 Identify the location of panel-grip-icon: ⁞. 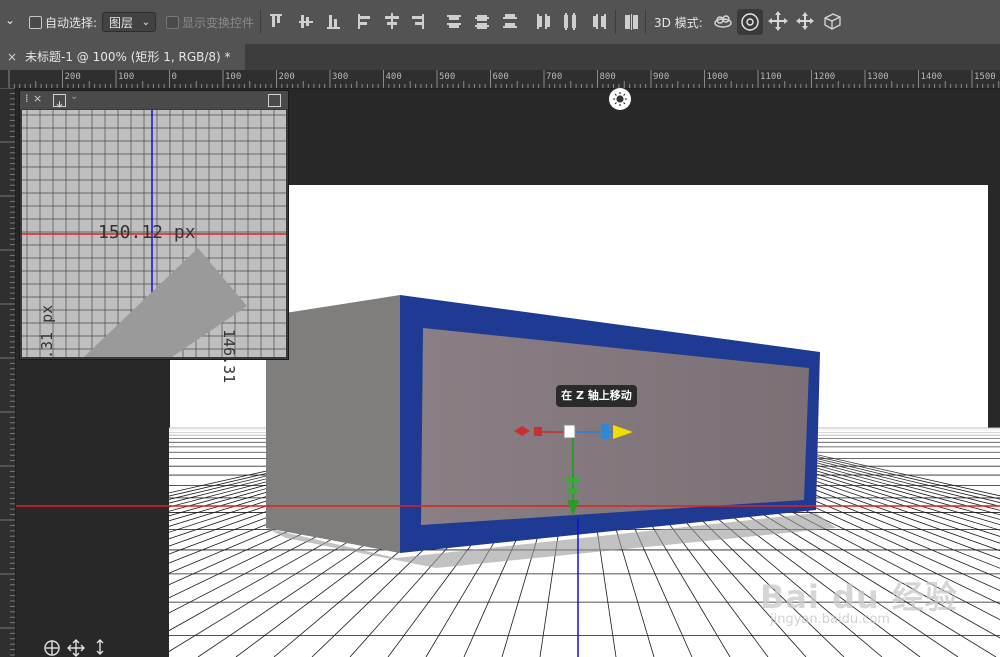
(27, 98).